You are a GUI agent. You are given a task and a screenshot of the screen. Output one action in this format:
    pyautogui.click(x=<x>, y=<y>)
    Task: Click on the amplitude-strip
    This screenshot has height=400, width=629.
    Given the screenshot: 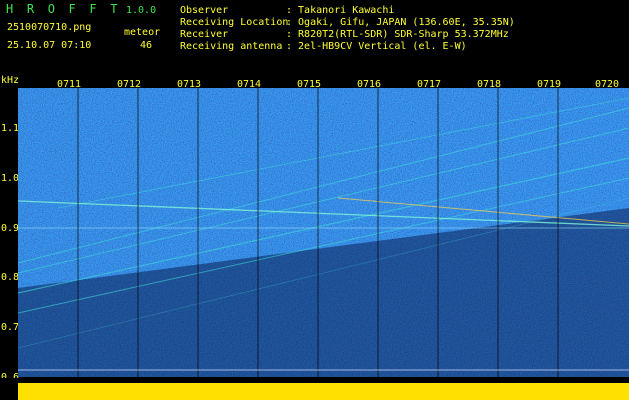 What is the action you would take?
    pyautogui.click(x=314, y=389)
    